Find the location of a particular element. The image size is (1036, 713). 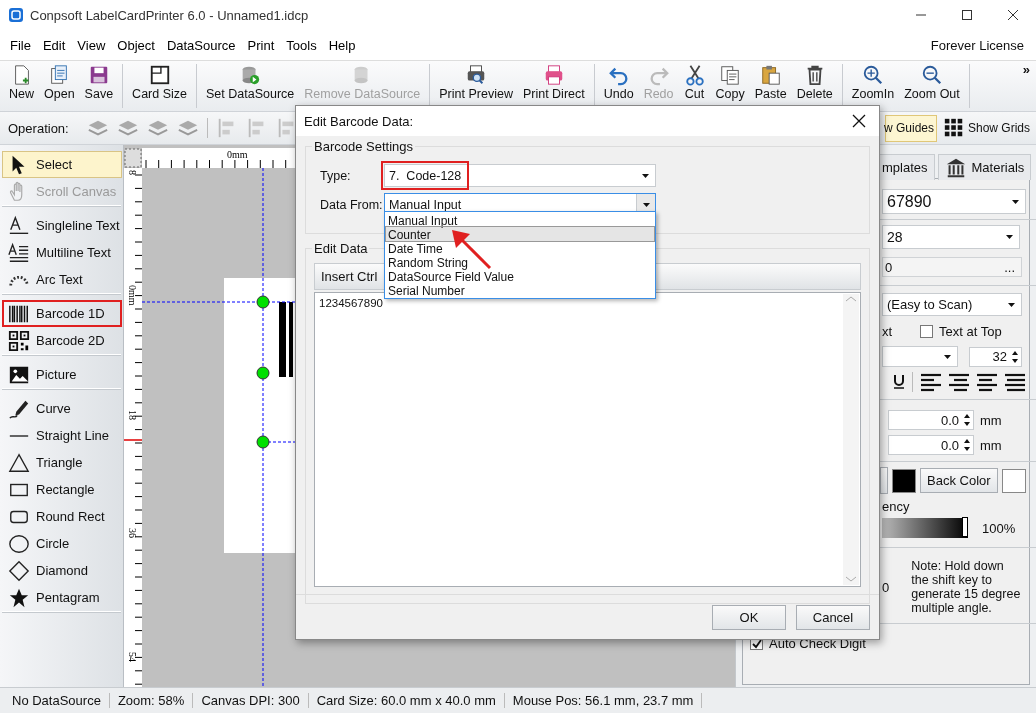

transparency-value: 100% is located at coordinates (999, 528).